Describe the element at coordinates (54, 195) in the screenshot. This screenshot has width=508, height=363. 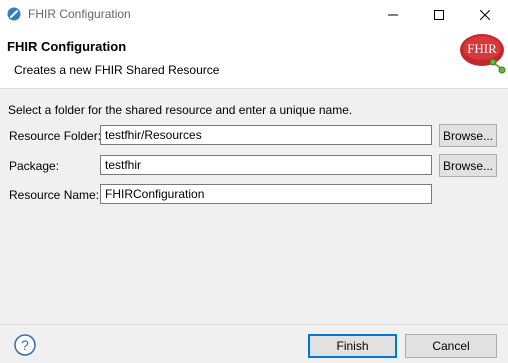
I see `resource-name-label: Resource Name:` at that location.